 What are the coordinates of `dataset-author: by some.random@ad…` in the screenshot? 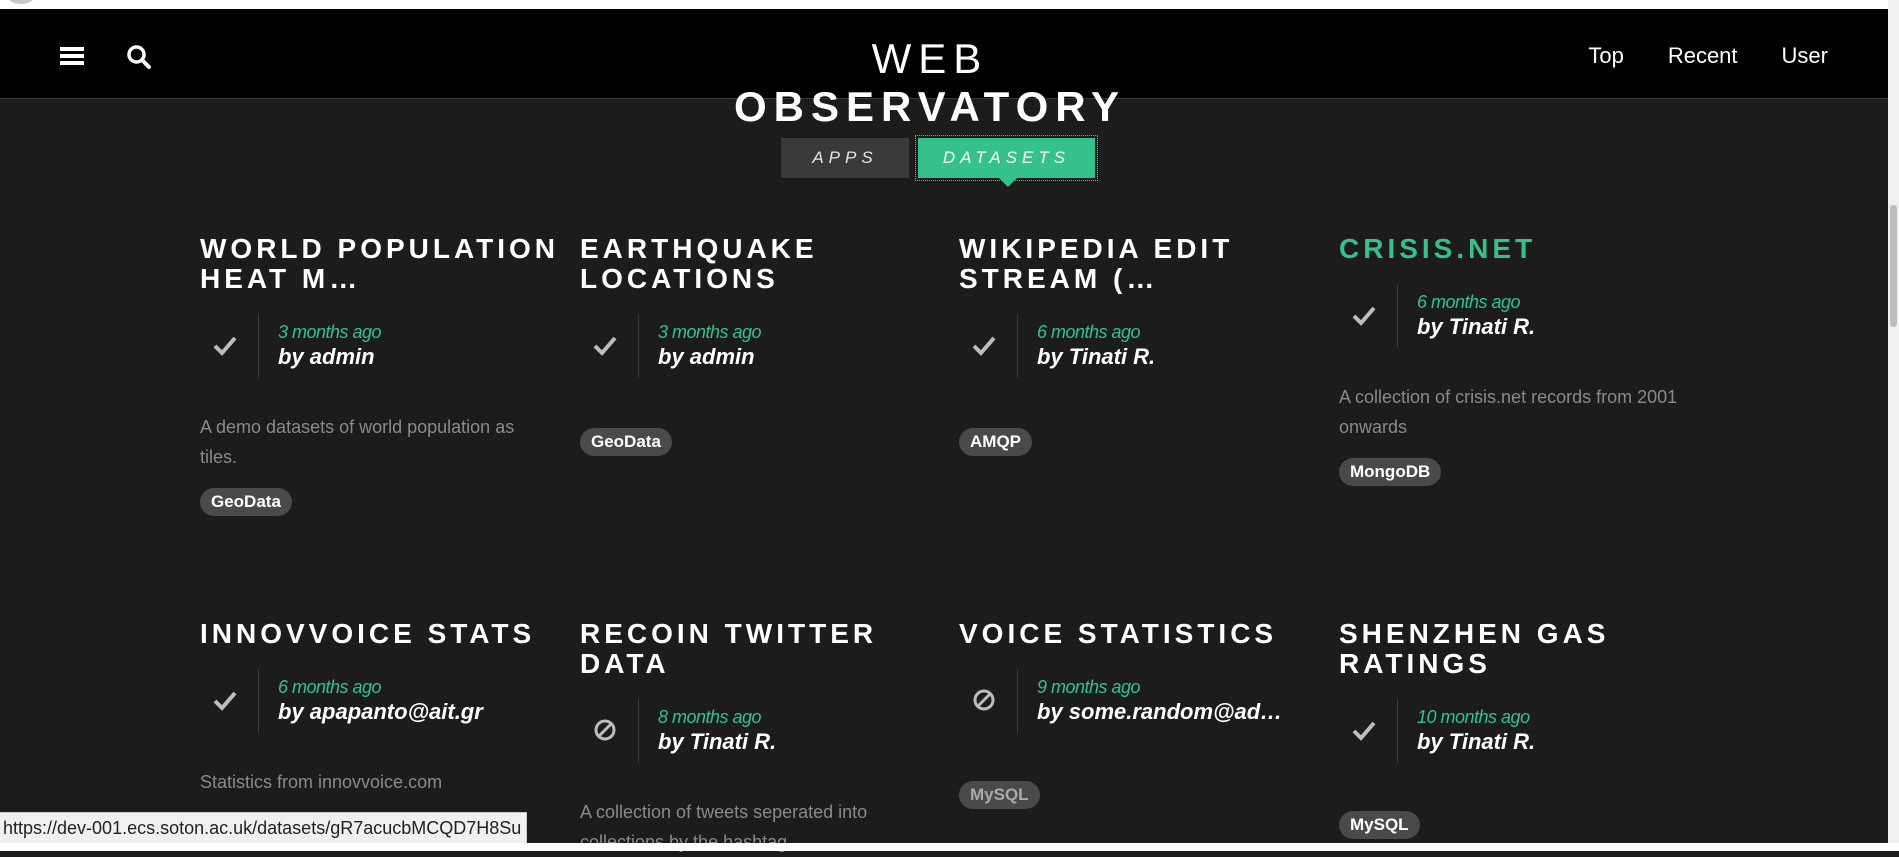 It's located at (1160, 711).